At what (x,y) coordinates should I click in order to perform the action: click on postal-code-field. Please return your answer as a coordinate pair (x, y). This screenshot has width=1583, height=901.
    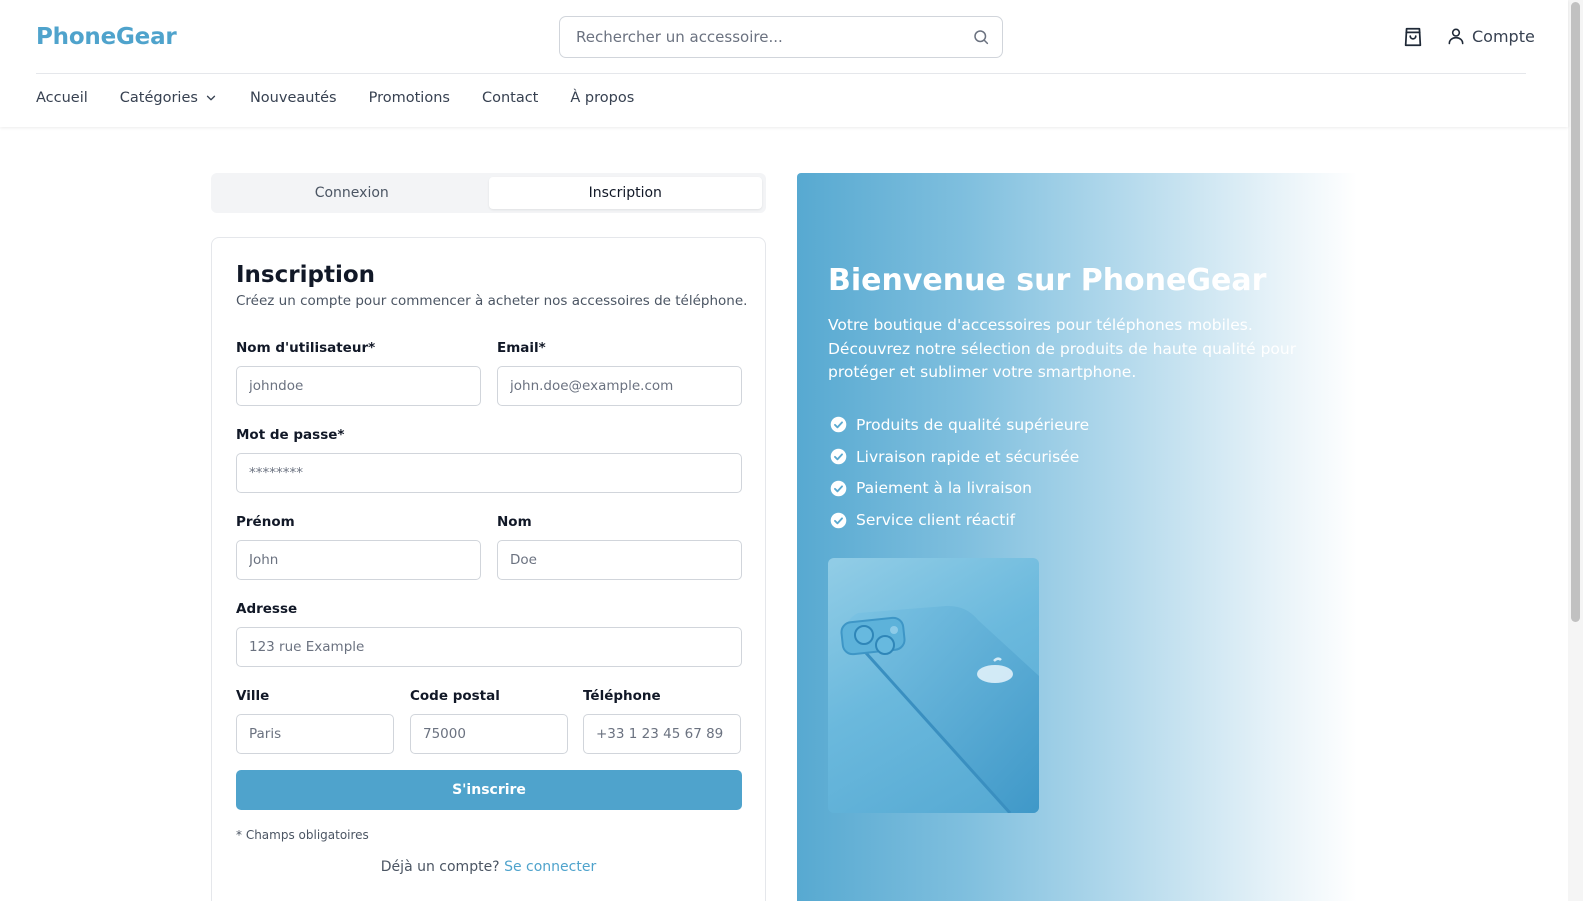
    Looking at the image, I should click on (489, 734).